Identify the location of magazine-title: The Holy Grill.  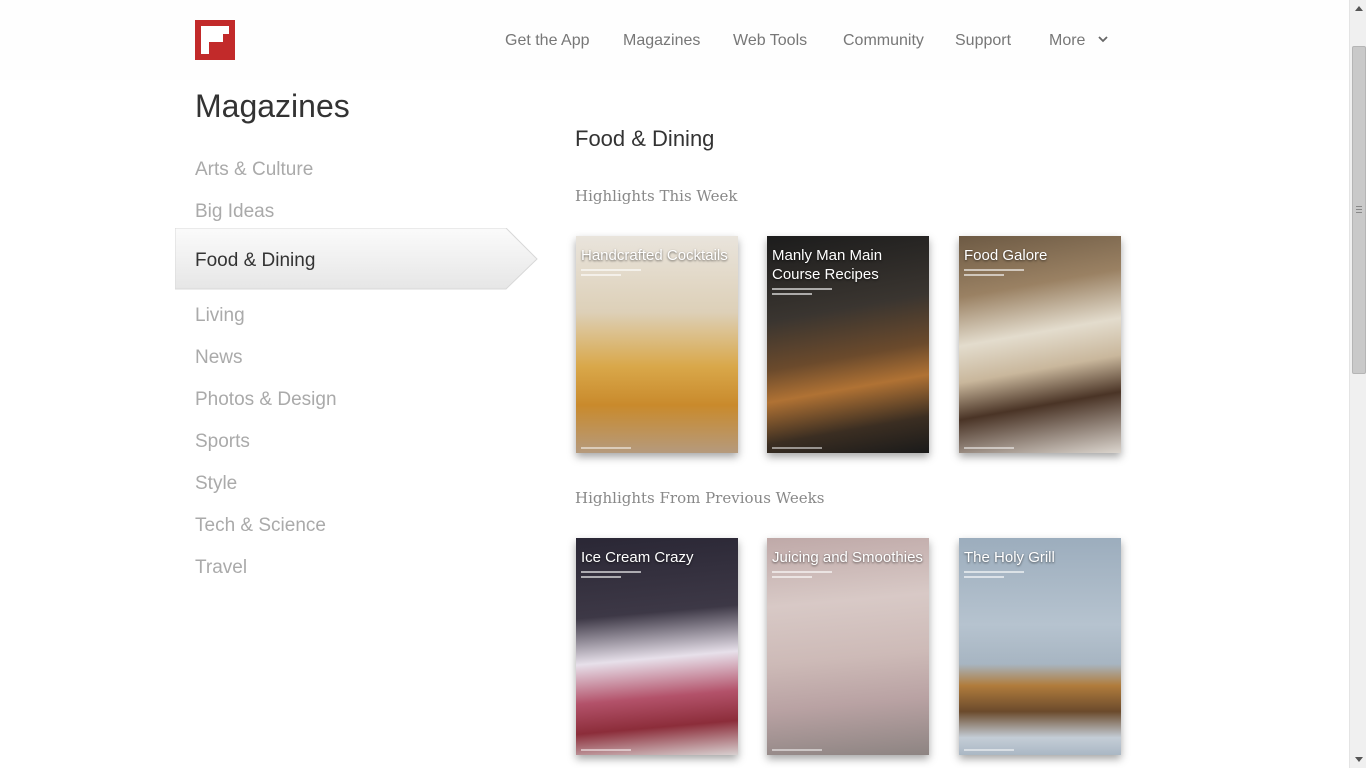
(1009, 557).